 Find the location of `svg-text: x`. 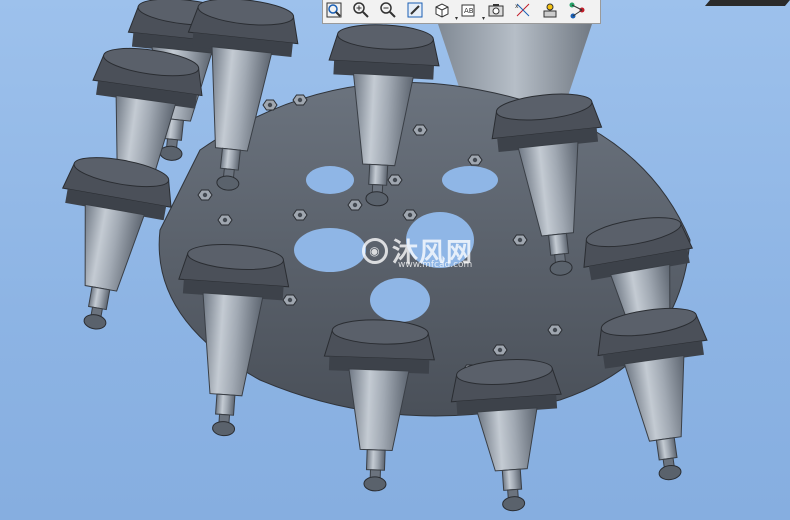

svg-text: x is located at coordinates (517, 6).